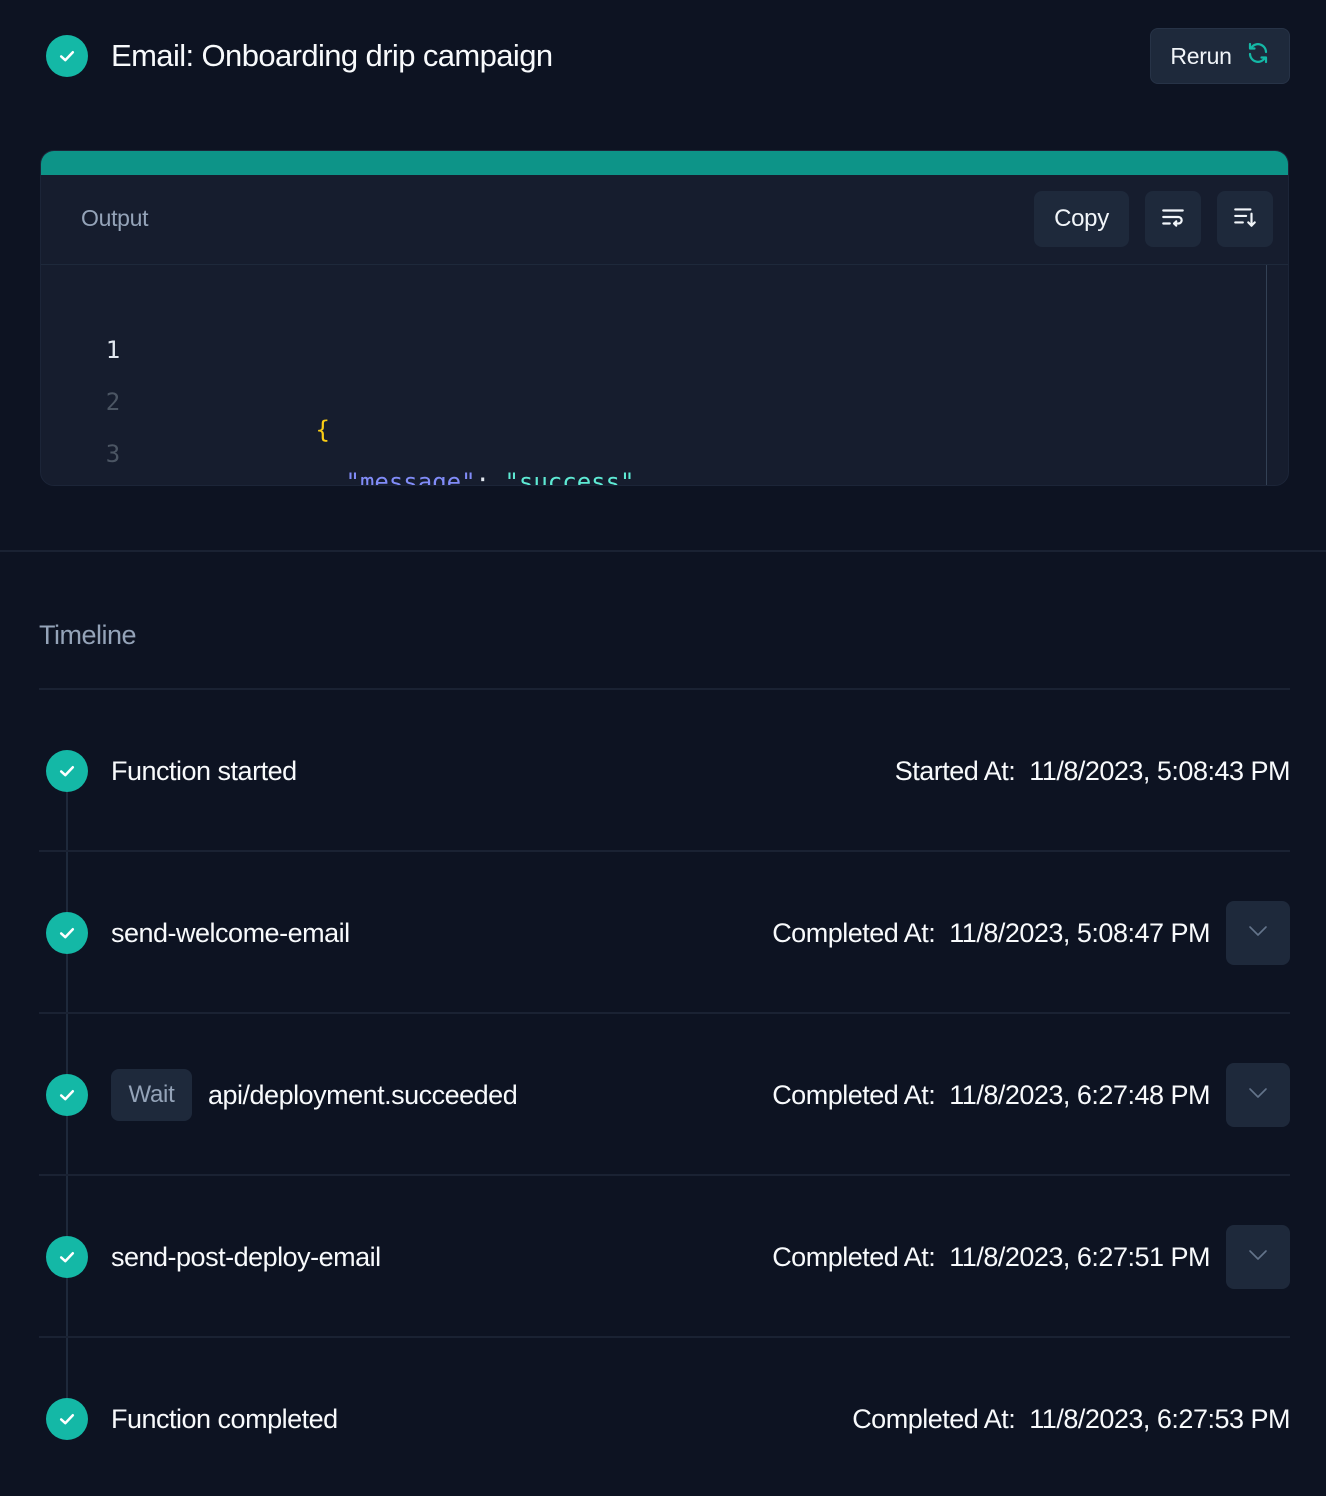 This screenshot has height=1496, width=1326. I want to click on run-header: Email: Onboarding drip campaign Rerun, so click(663, 56).